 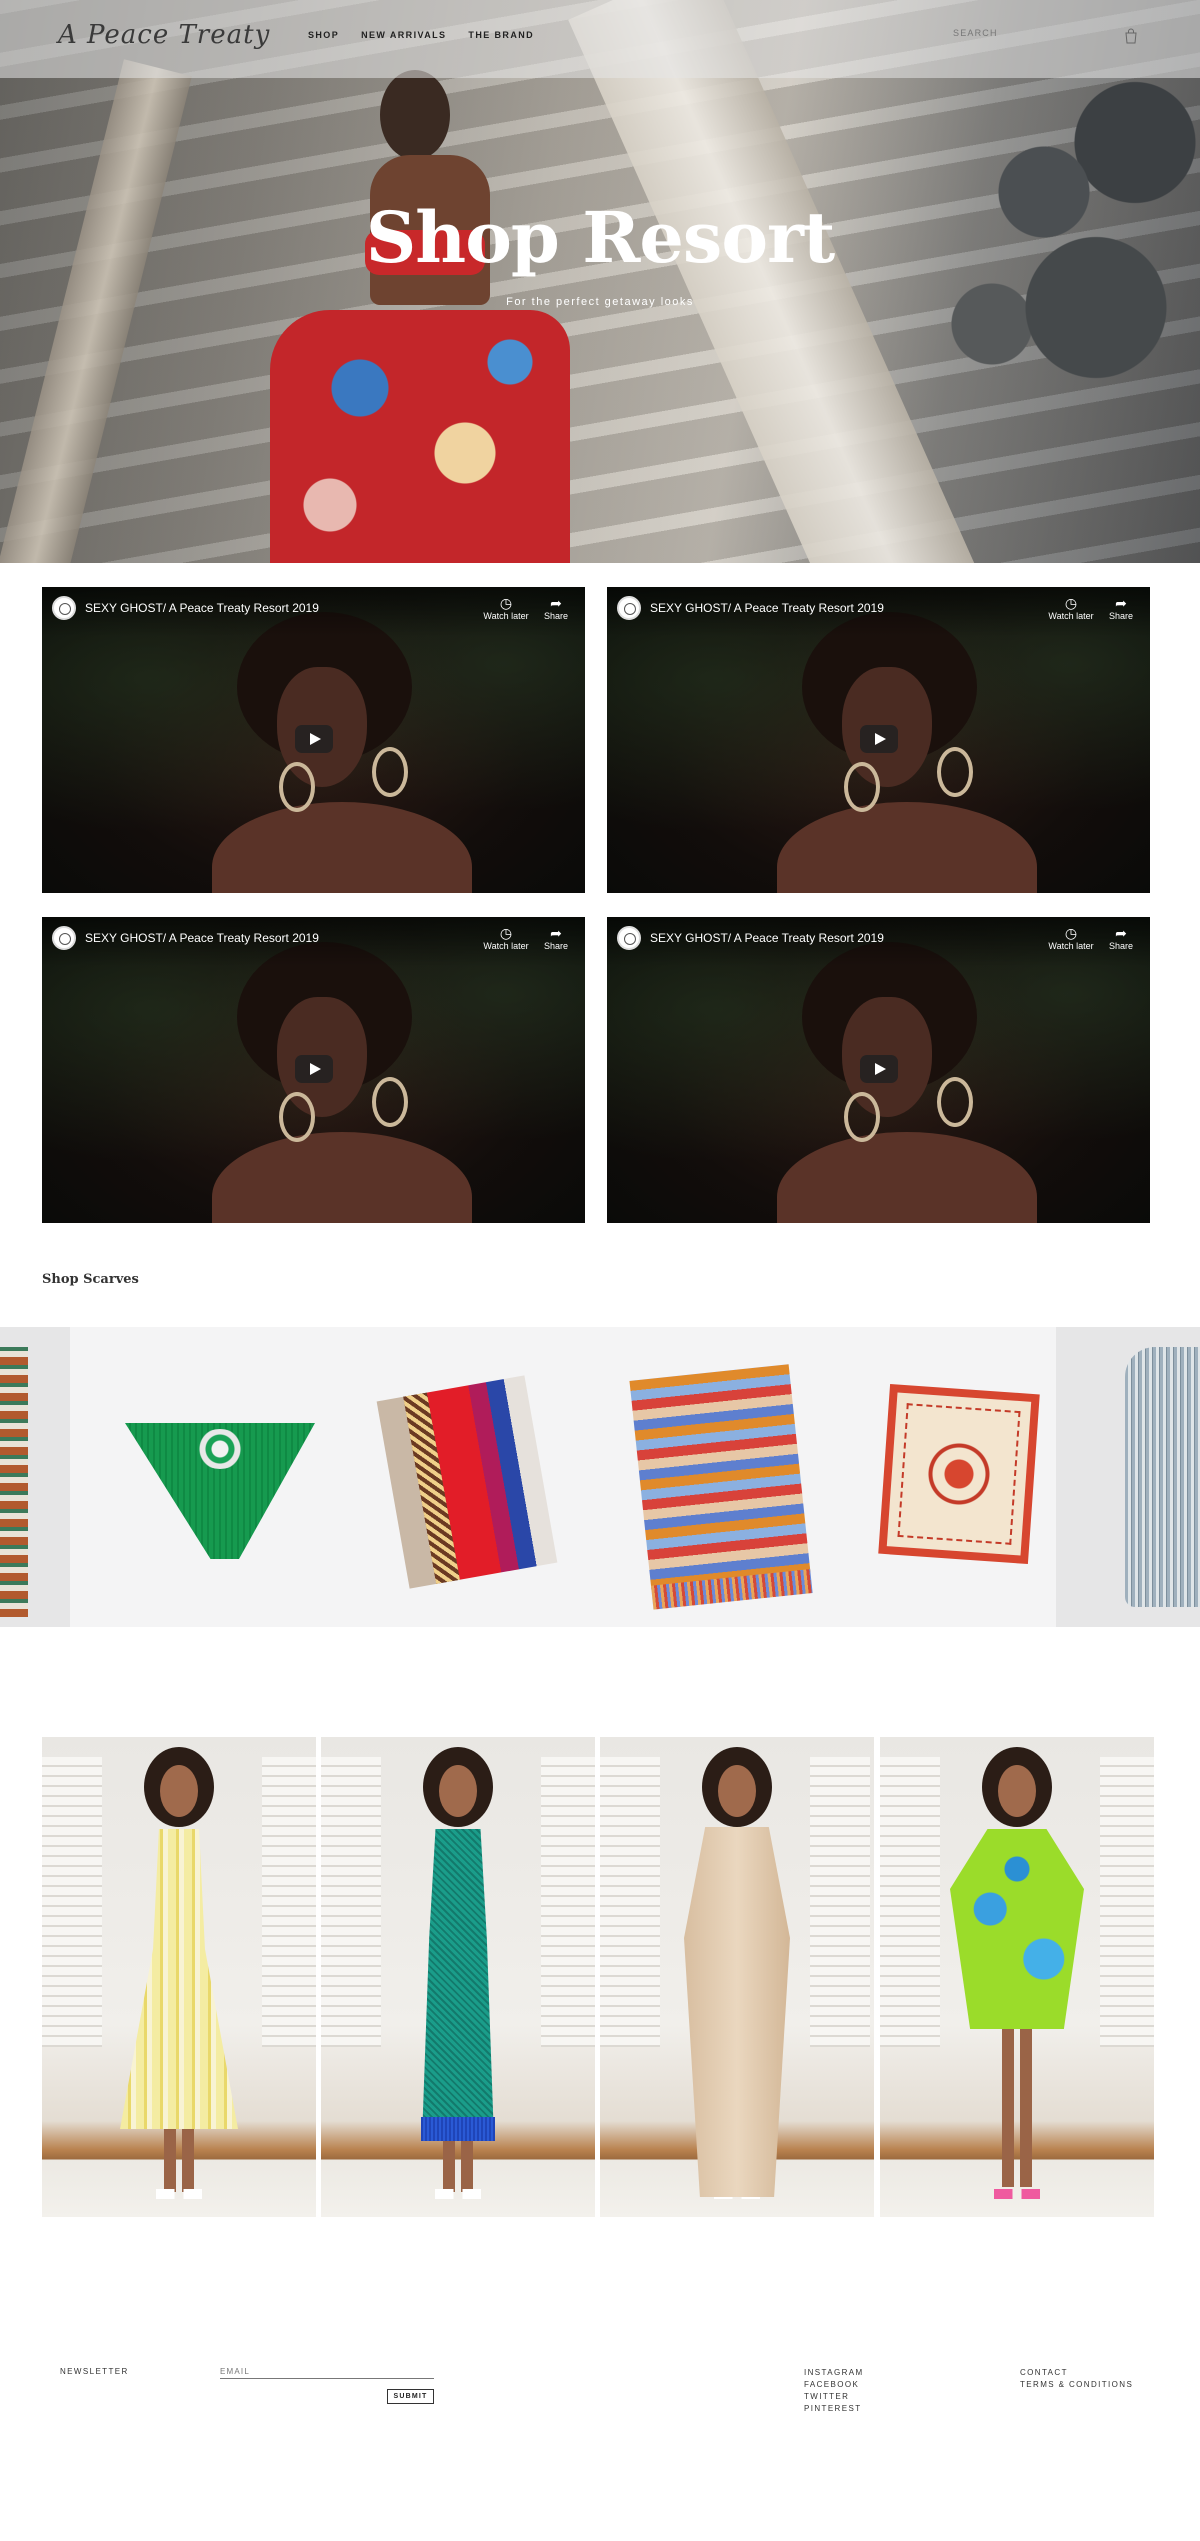 I want to click on instagram-link: INSTAGRAM, so click(x=834, y=2372).